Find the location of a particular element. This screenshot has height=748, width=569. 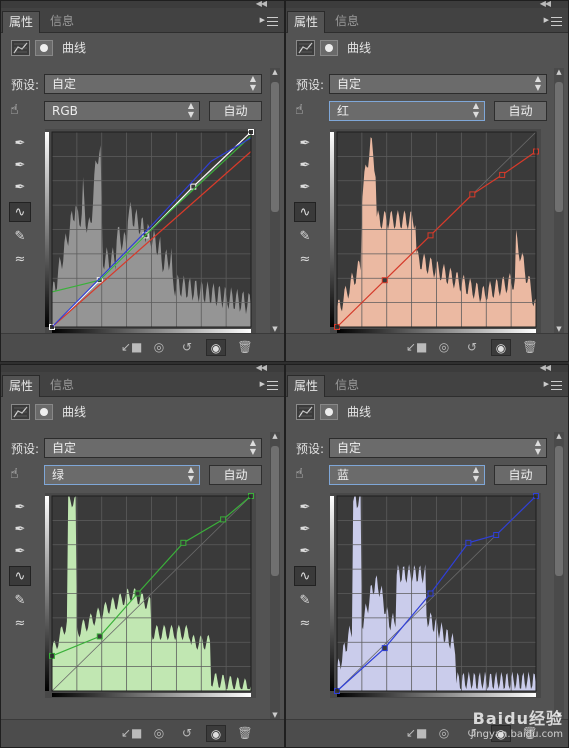

panel-top-strip: ◀◀ is located at coordinates (427, 4).